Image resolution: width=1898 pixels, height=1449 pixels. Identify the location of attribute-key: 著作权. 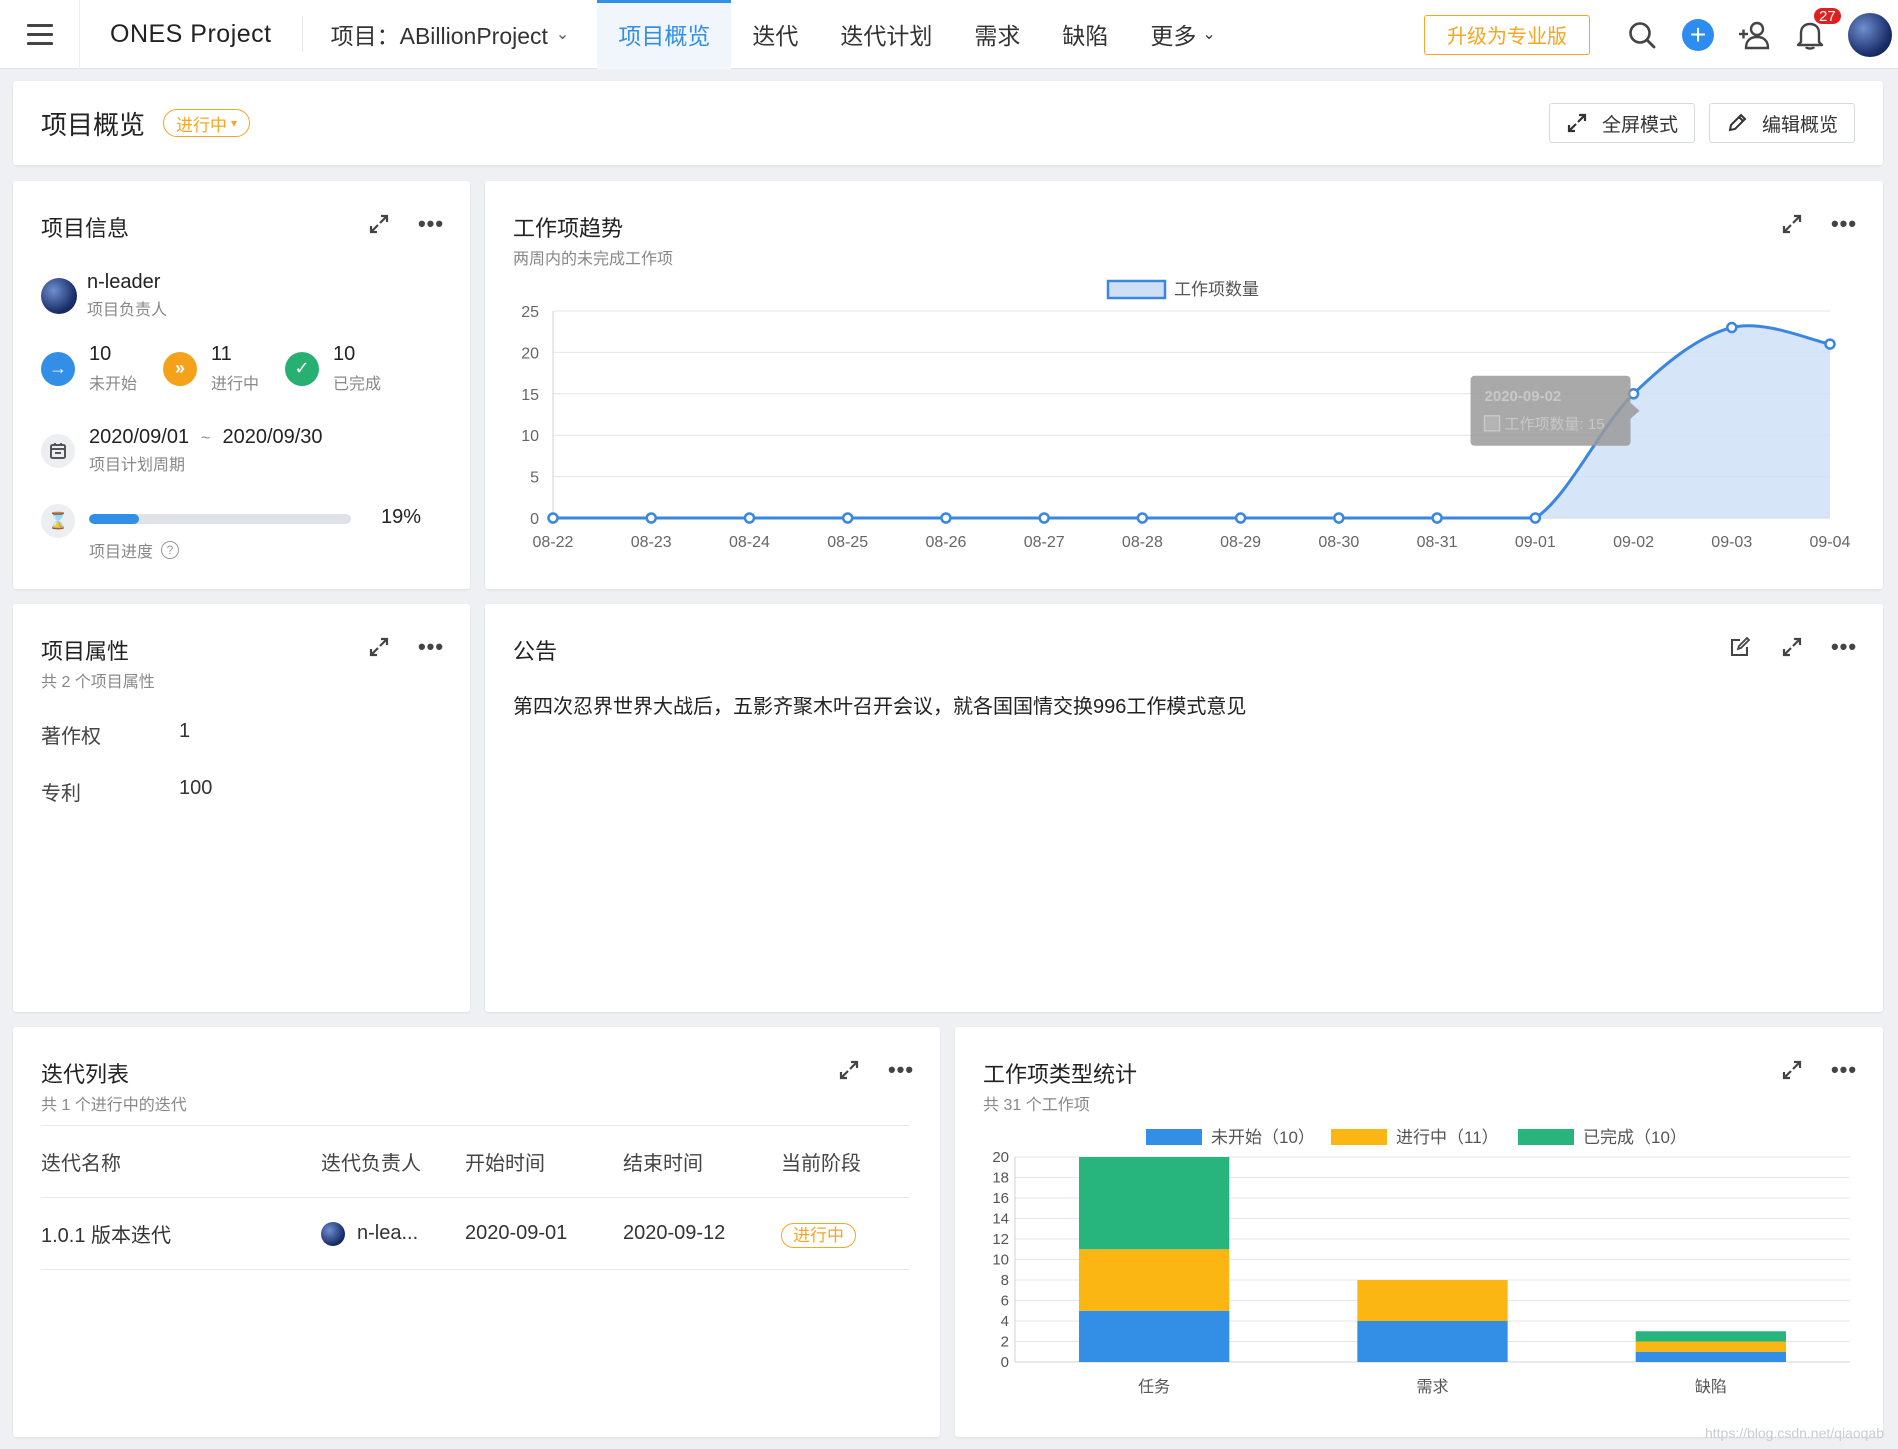
(71, 737).